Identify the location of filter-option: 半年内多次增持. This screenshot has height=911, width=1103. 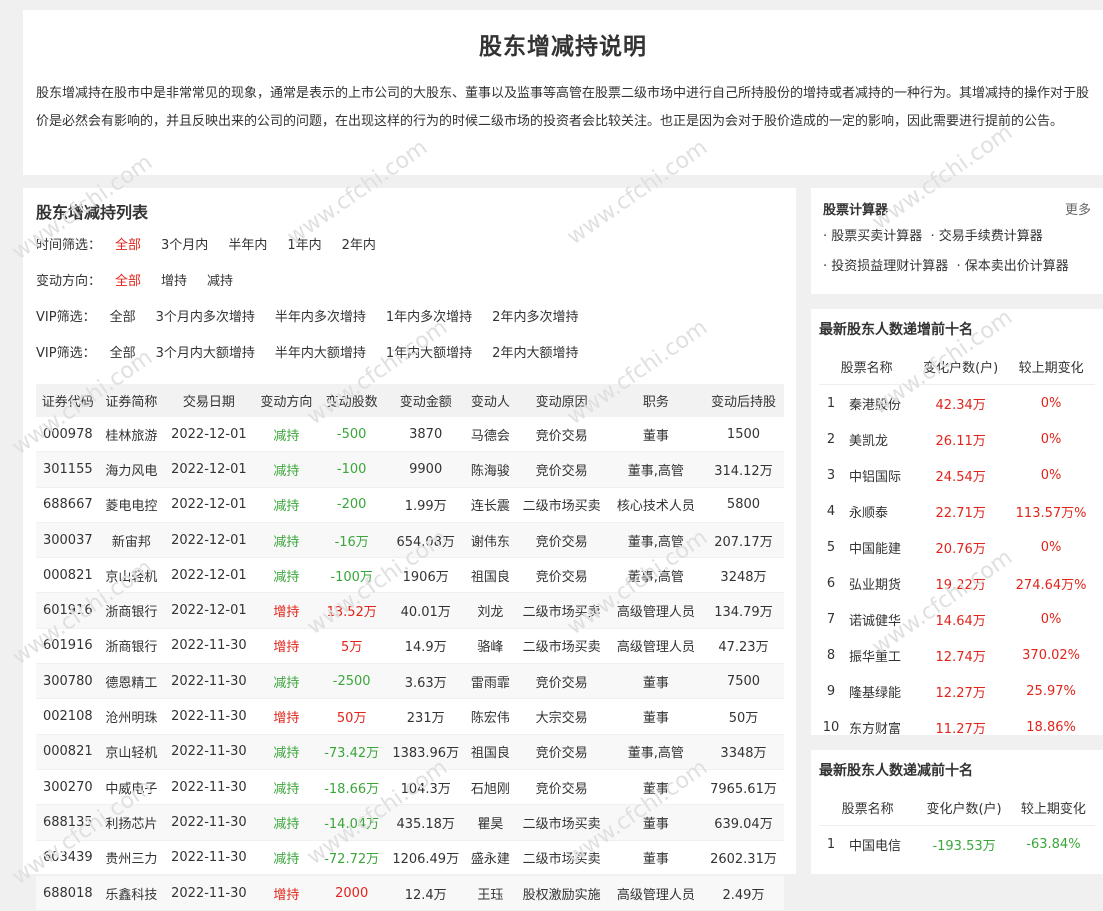
(320, 318).